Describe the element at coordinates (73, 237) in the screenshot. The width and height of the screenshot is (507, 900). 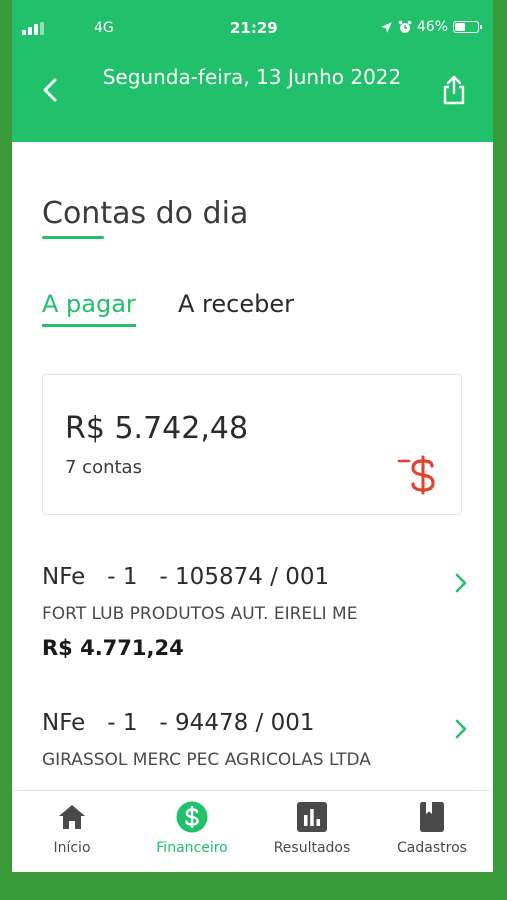
I see `title-underline` at that location.